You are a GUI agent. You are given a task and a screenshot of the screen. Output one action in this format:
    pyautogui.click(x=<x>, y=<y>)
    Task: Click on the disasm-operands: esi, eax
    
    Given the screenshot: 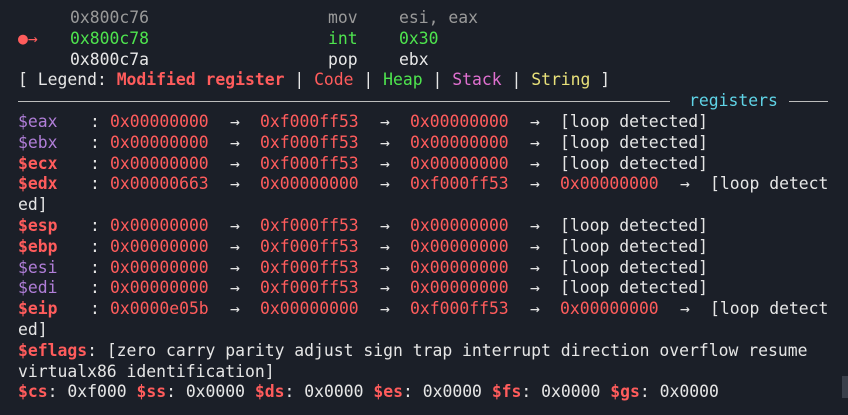 What is the action you would take?
    pyautogui.click(x=438, y=17)
    